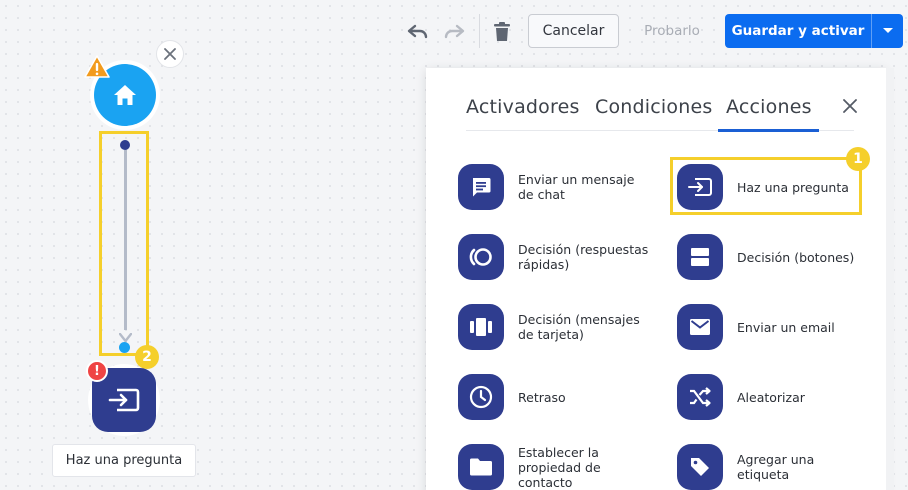 This screenshot has width=908, height=490. I want to click on tab-condiciones: Condiciones, so click(653, 107).